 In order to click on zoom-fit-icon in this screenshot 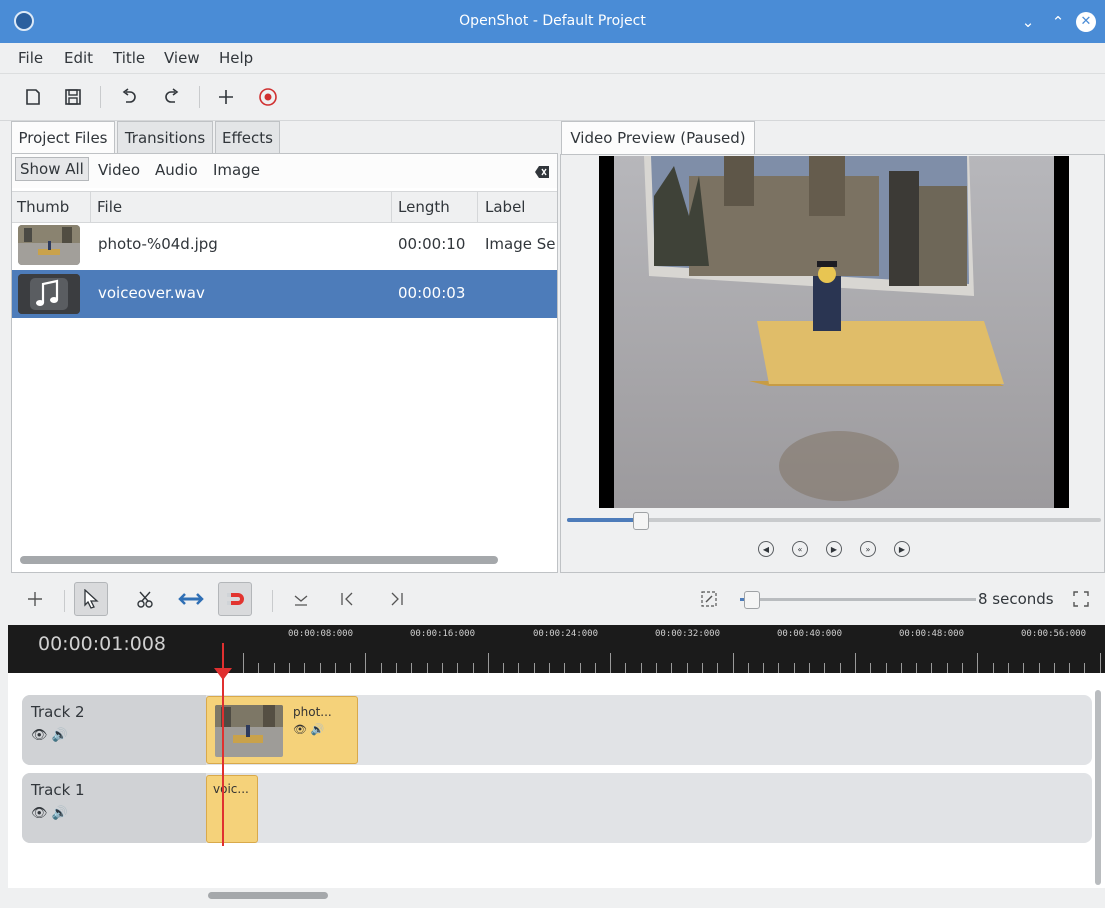, I will do `click(709, 599)`.